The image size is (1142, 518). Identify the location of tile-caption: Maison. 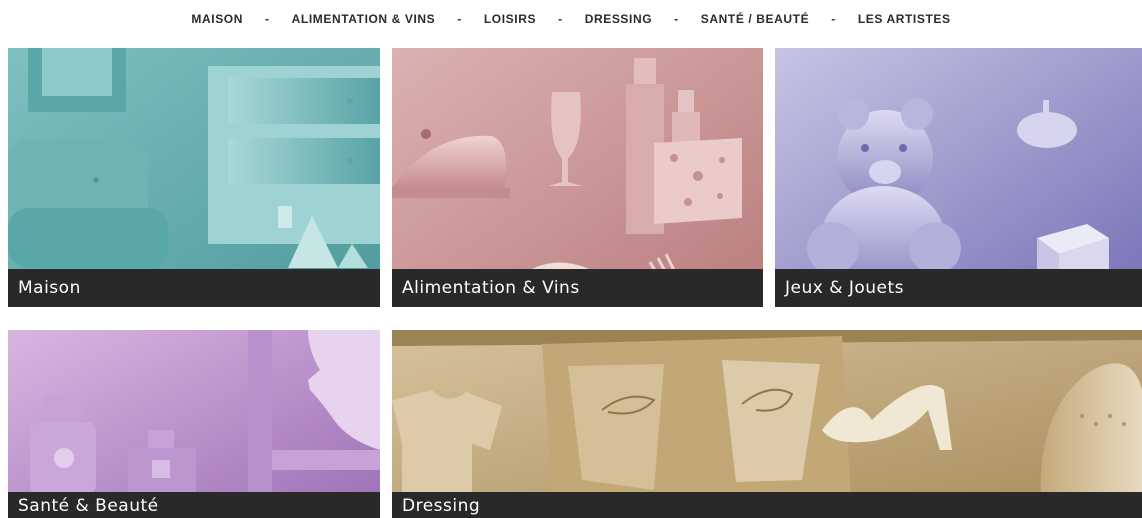
(194, 288).